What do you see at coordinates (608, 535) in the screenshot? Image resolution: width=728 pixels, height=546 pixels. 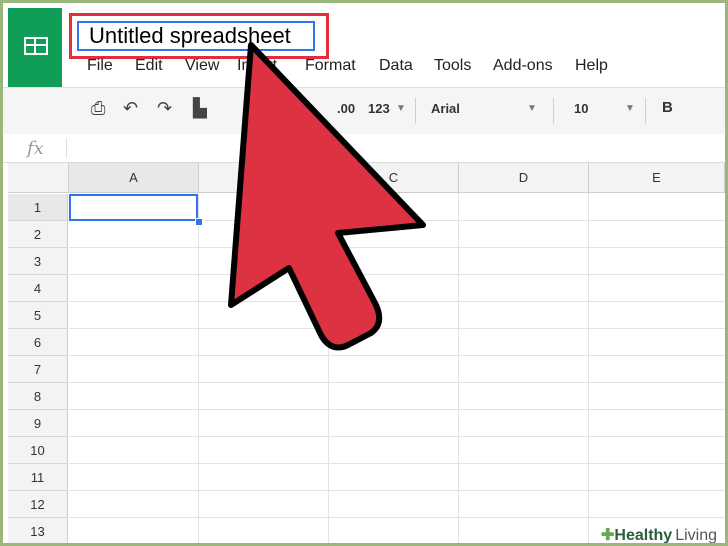 I see `plus-icon: ✚` at bounding box center [608, 535].